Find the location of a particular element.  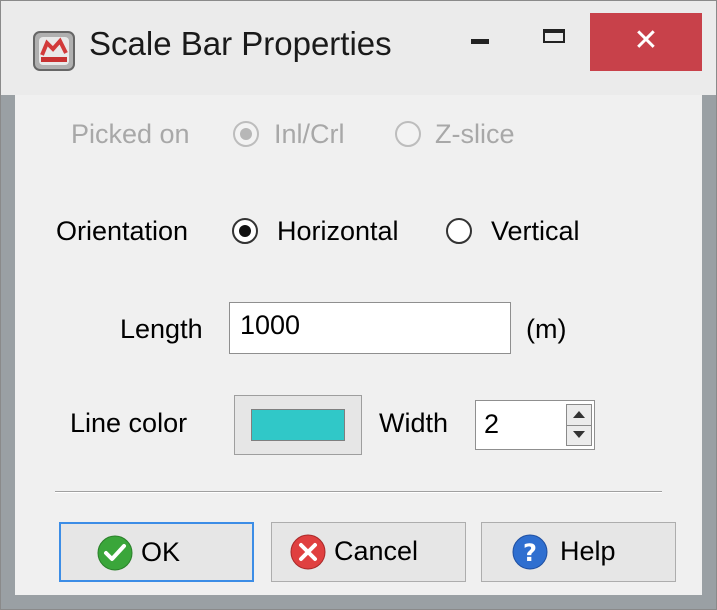

separator is located at coordinates (358, 492).